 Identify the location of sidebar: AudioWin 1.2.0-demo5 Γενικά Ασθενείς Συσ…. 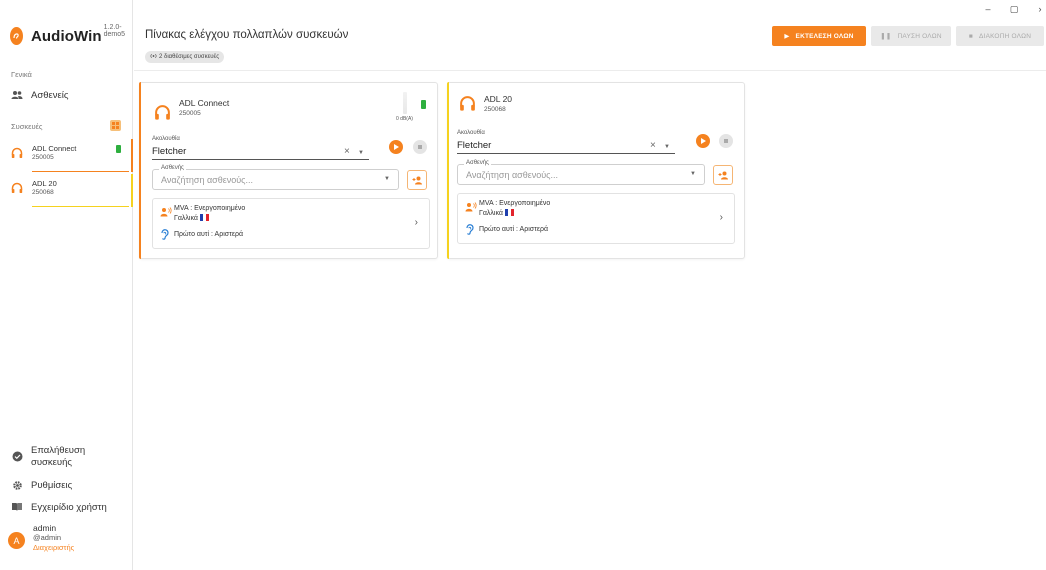
(66, 285).